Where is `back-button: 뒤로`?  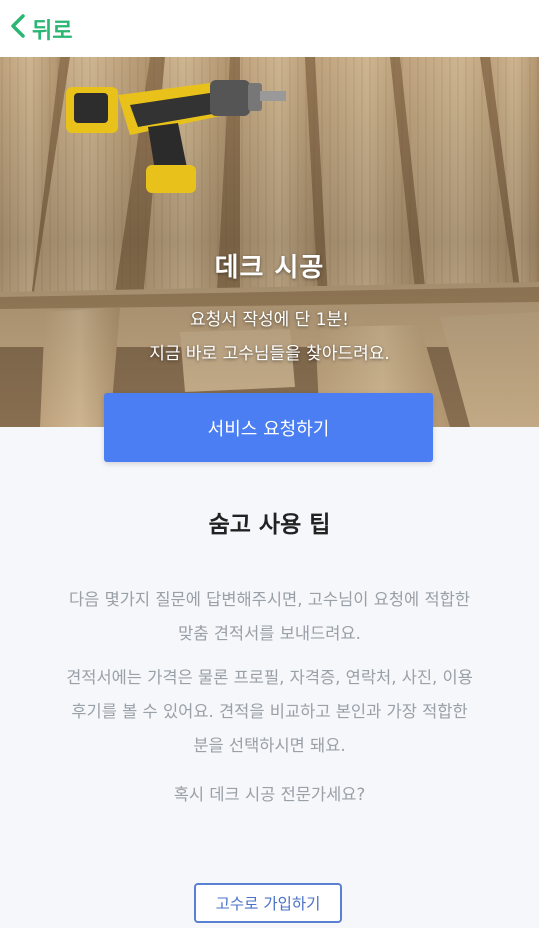 back-button: 뒤로 is located at coordinates (41, 29).